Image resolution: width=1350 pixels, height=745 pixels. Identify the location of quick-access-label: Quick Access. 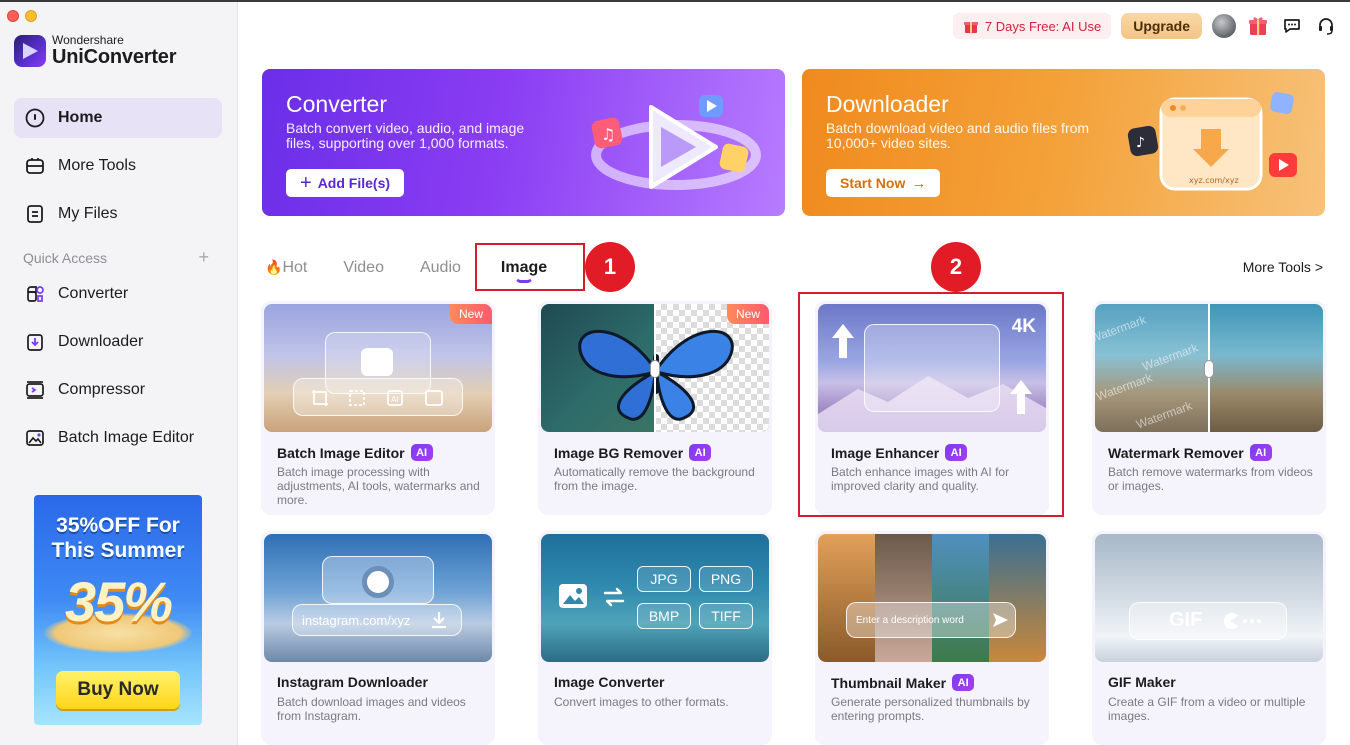
(65, 258).